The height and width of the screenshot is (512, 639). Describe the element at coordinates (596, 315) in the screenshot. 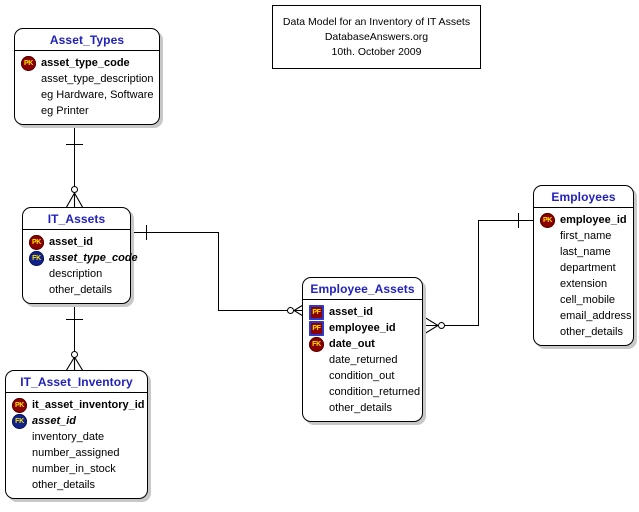

I see `attribute-name: email_address` at that location.